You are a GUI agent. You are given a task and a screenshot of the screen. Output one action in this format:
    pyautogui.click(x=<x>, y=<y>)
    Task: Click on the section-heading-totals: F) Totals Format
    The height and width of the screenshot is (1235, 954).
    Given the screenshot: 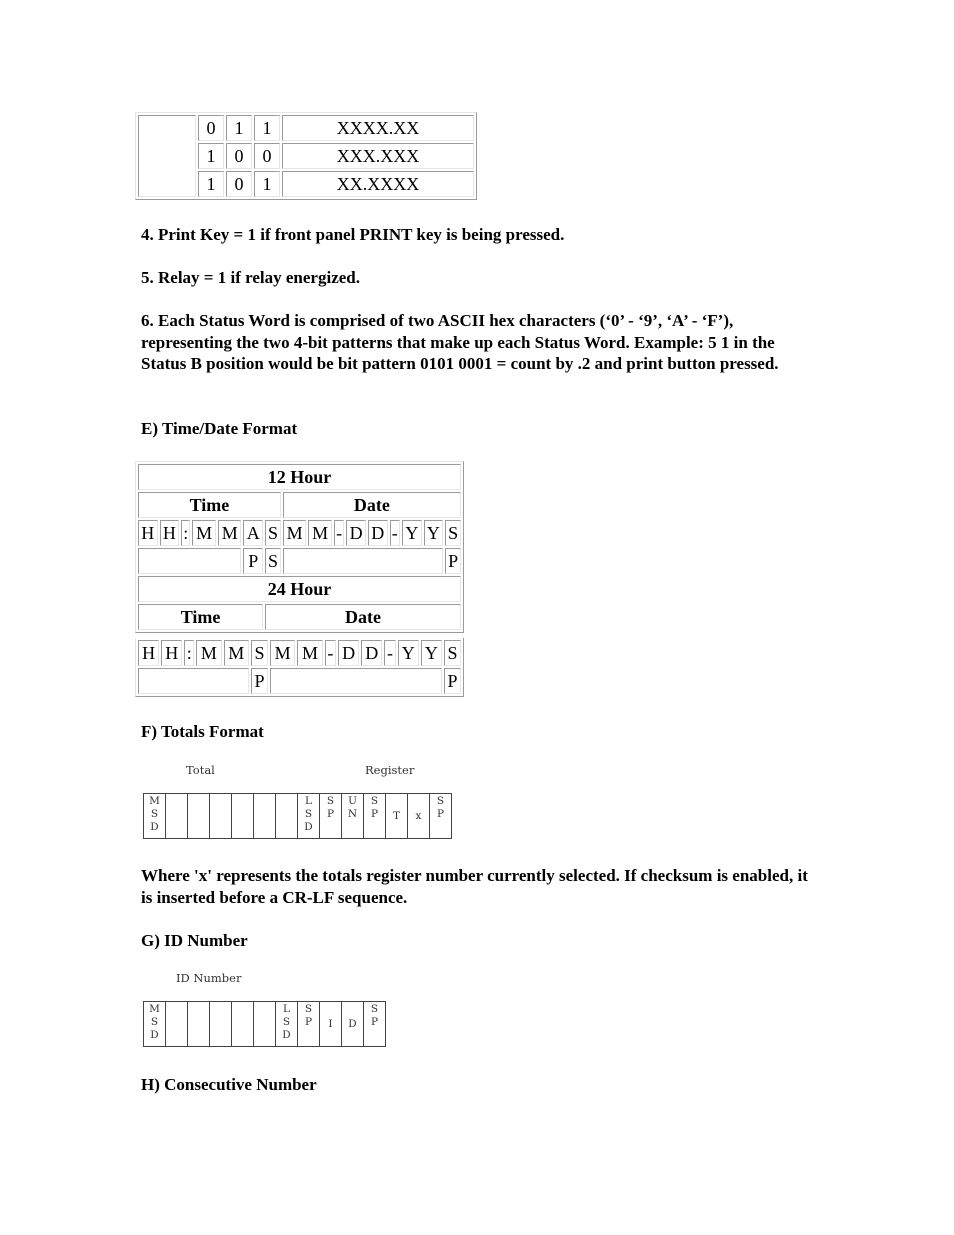 What is the action you would take?
    pyautogui.click(x=202, y=731)
    